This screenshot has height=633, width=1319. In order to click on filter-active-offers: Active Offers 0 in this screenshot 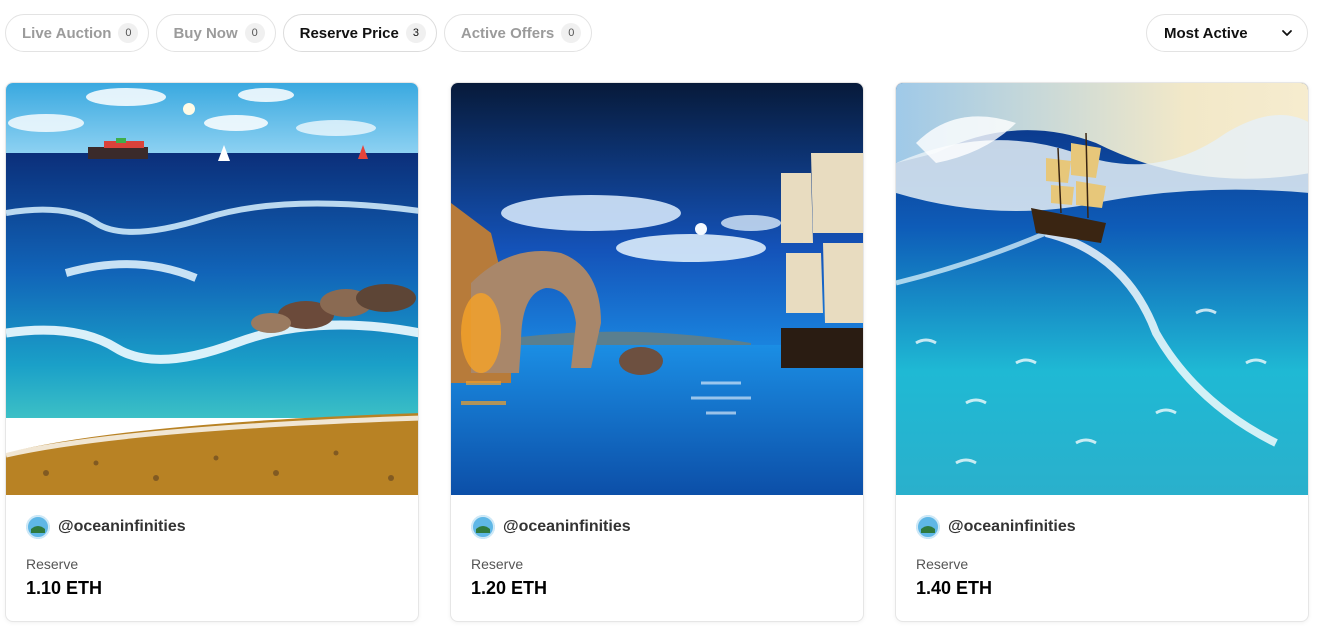, I will do `click(518, 33)`.